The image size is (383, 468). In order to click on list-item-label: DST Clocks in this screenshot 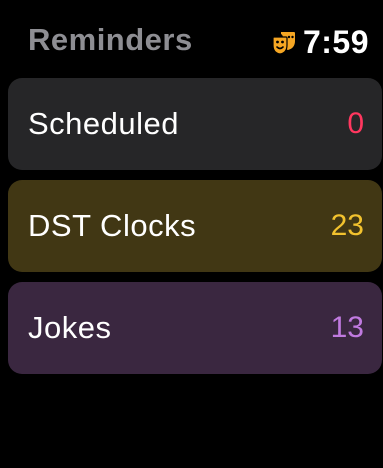, I will do `click(112, 225)`.